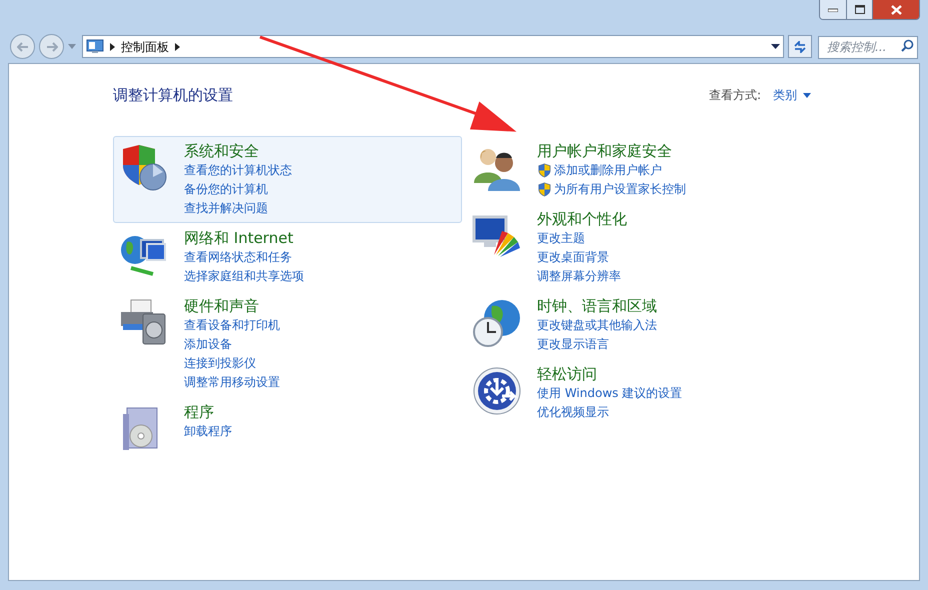 The width and height of the screenshot is (928, 590). I want to click on control-panel-icon, so click(95, 46).